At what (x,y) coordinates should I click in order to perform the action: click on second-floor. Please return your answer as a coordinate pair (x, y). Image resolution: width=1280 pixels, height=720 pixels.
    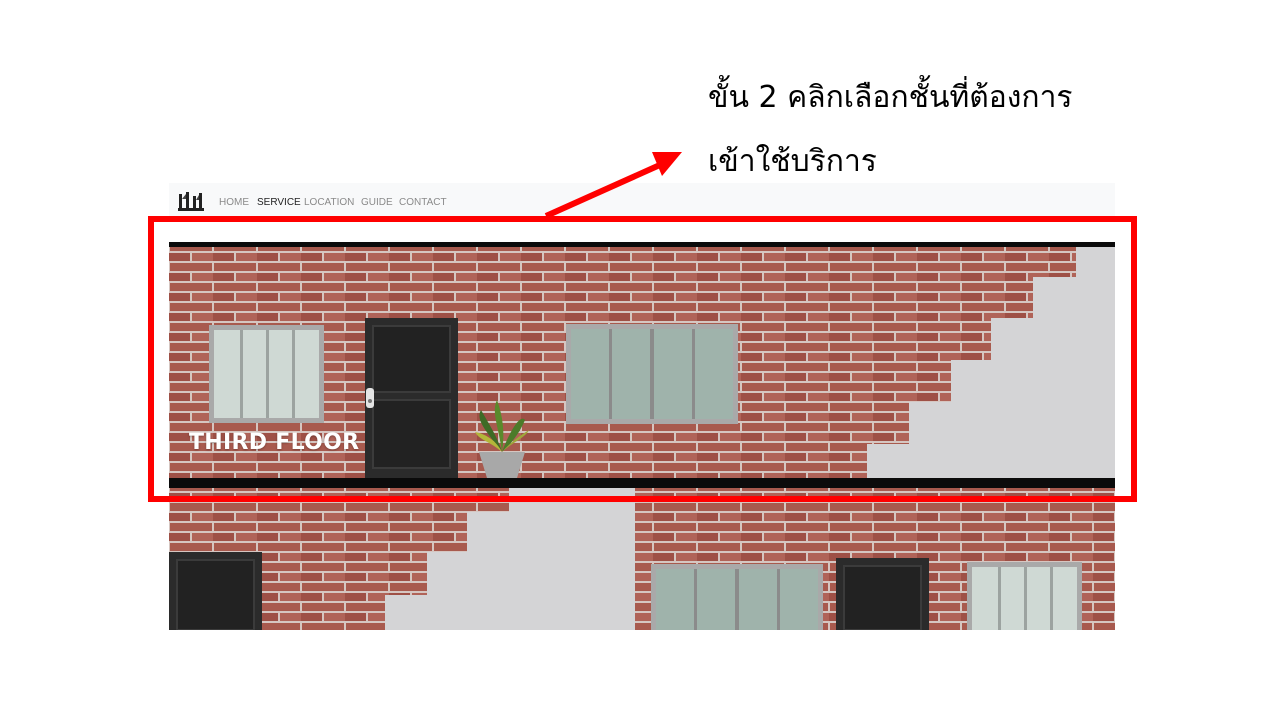
    Looking at the image, I should click on (642, 559).